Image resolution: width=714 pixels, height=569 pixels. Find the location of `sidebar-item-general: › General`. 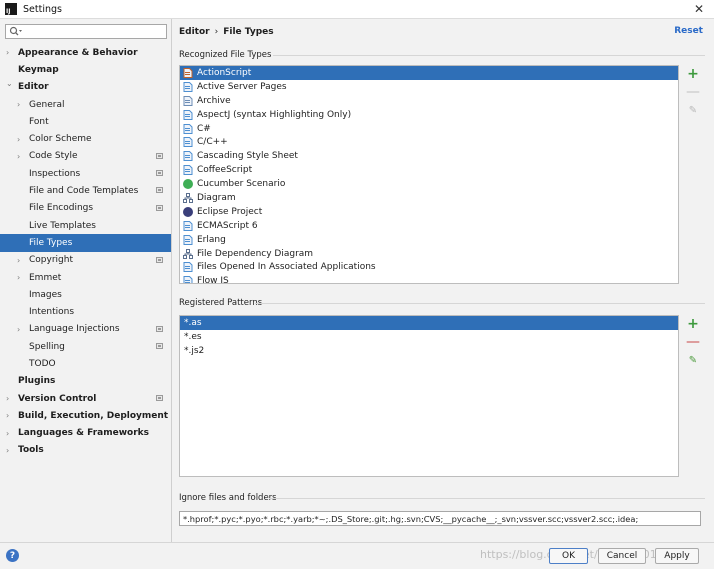

sidebar-item-general: › General is located at coordinates (85, 104).